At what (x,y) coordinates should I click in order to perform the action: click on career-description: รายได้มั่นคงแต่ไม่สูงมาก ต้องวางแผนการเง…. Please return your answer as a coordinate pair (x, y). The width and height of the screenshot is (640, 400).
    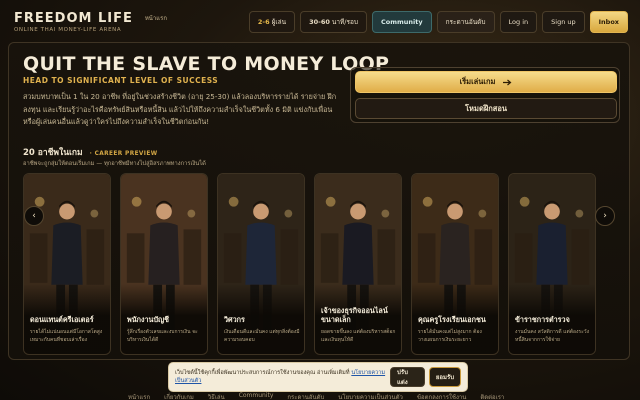
    Looking at the image, I should click on (450, 336).